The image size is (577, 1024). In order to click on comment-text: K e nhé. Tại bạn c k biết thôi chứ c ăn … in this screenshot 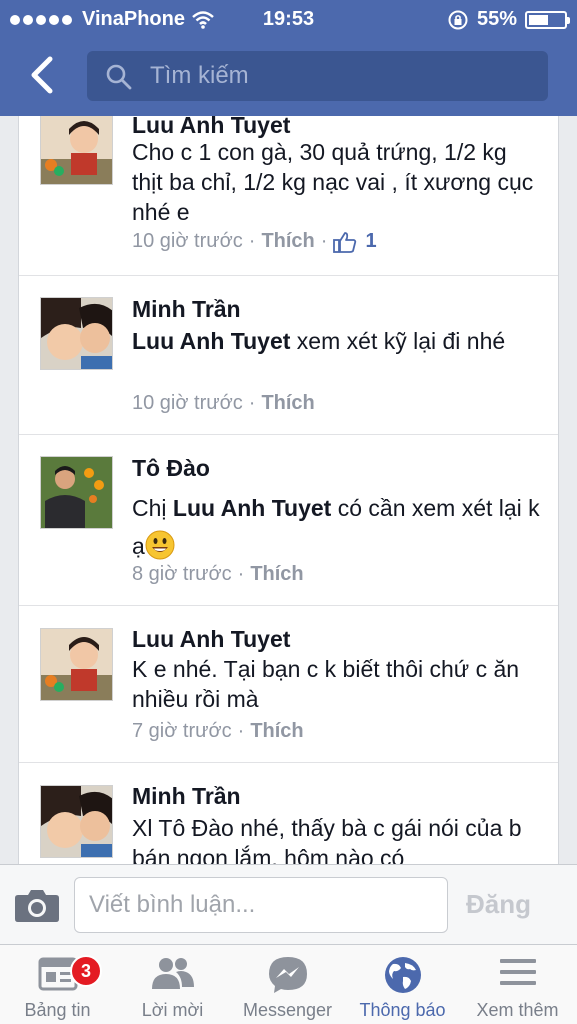, I will do `click(326, 684)`.